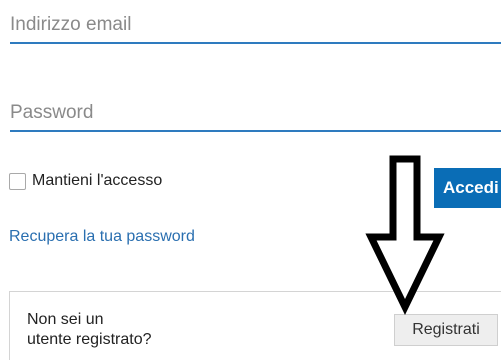 This screenshot has height=360, width=501. What do you see at coordinates (17, 181) in the screenshot?
I see `remember-me-checkbox` at bounding box center [17, 181].